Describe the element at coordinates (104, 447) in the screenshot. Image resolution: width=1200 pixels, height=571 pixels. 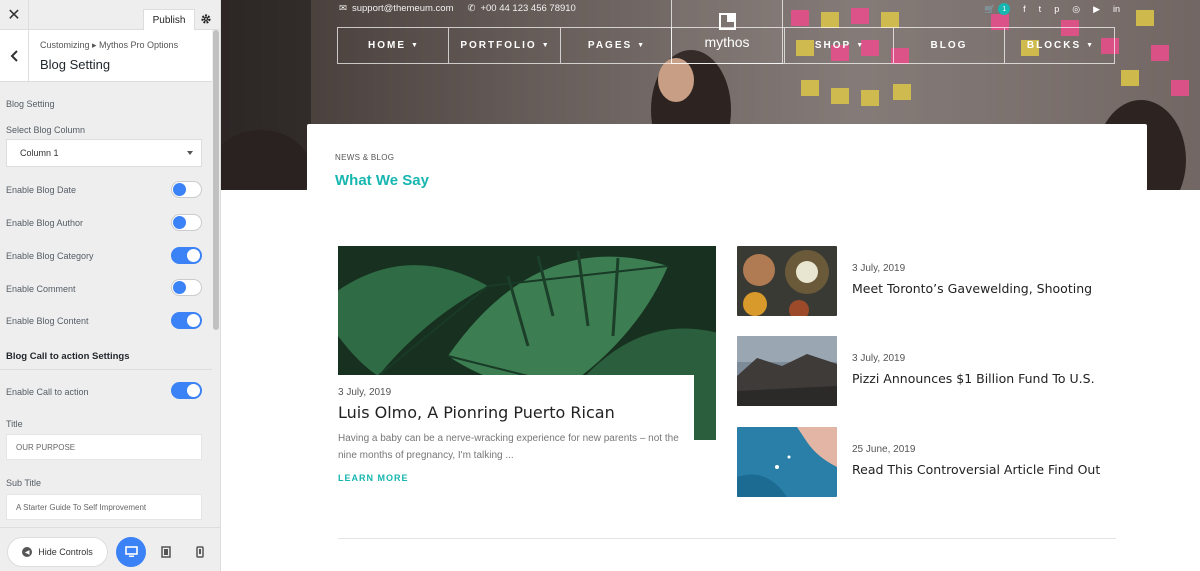
I see `title-field: OUR PURPOSE` at that location.